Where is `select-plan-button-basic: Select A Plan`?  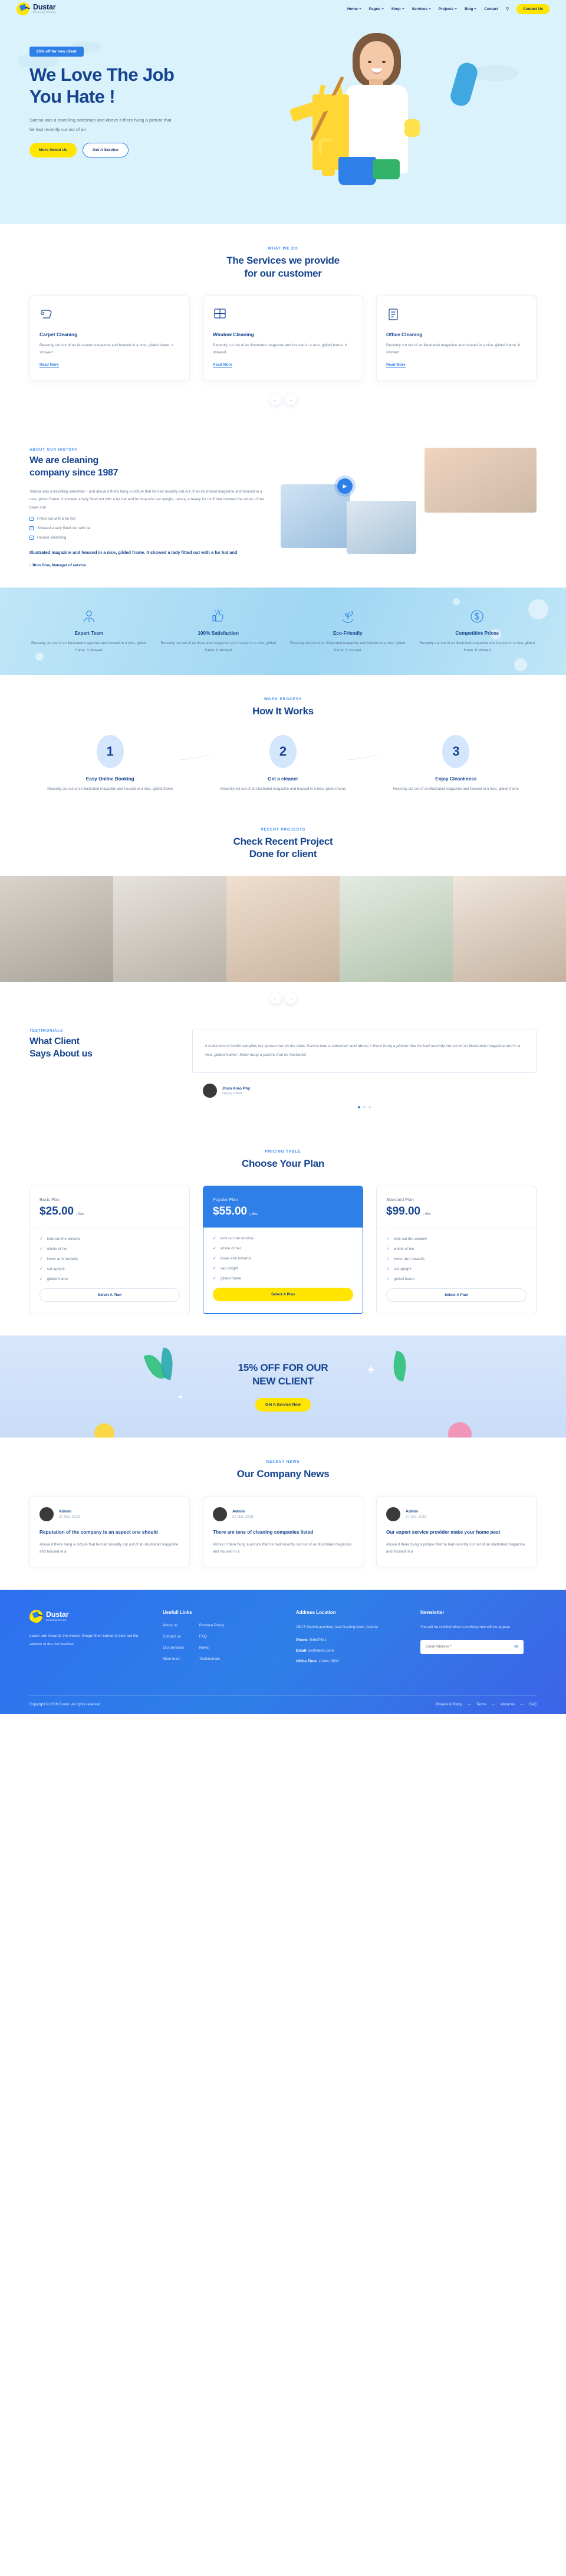
select-plan-button-basic: Select A Plan is located at coordinates (110, 1295).